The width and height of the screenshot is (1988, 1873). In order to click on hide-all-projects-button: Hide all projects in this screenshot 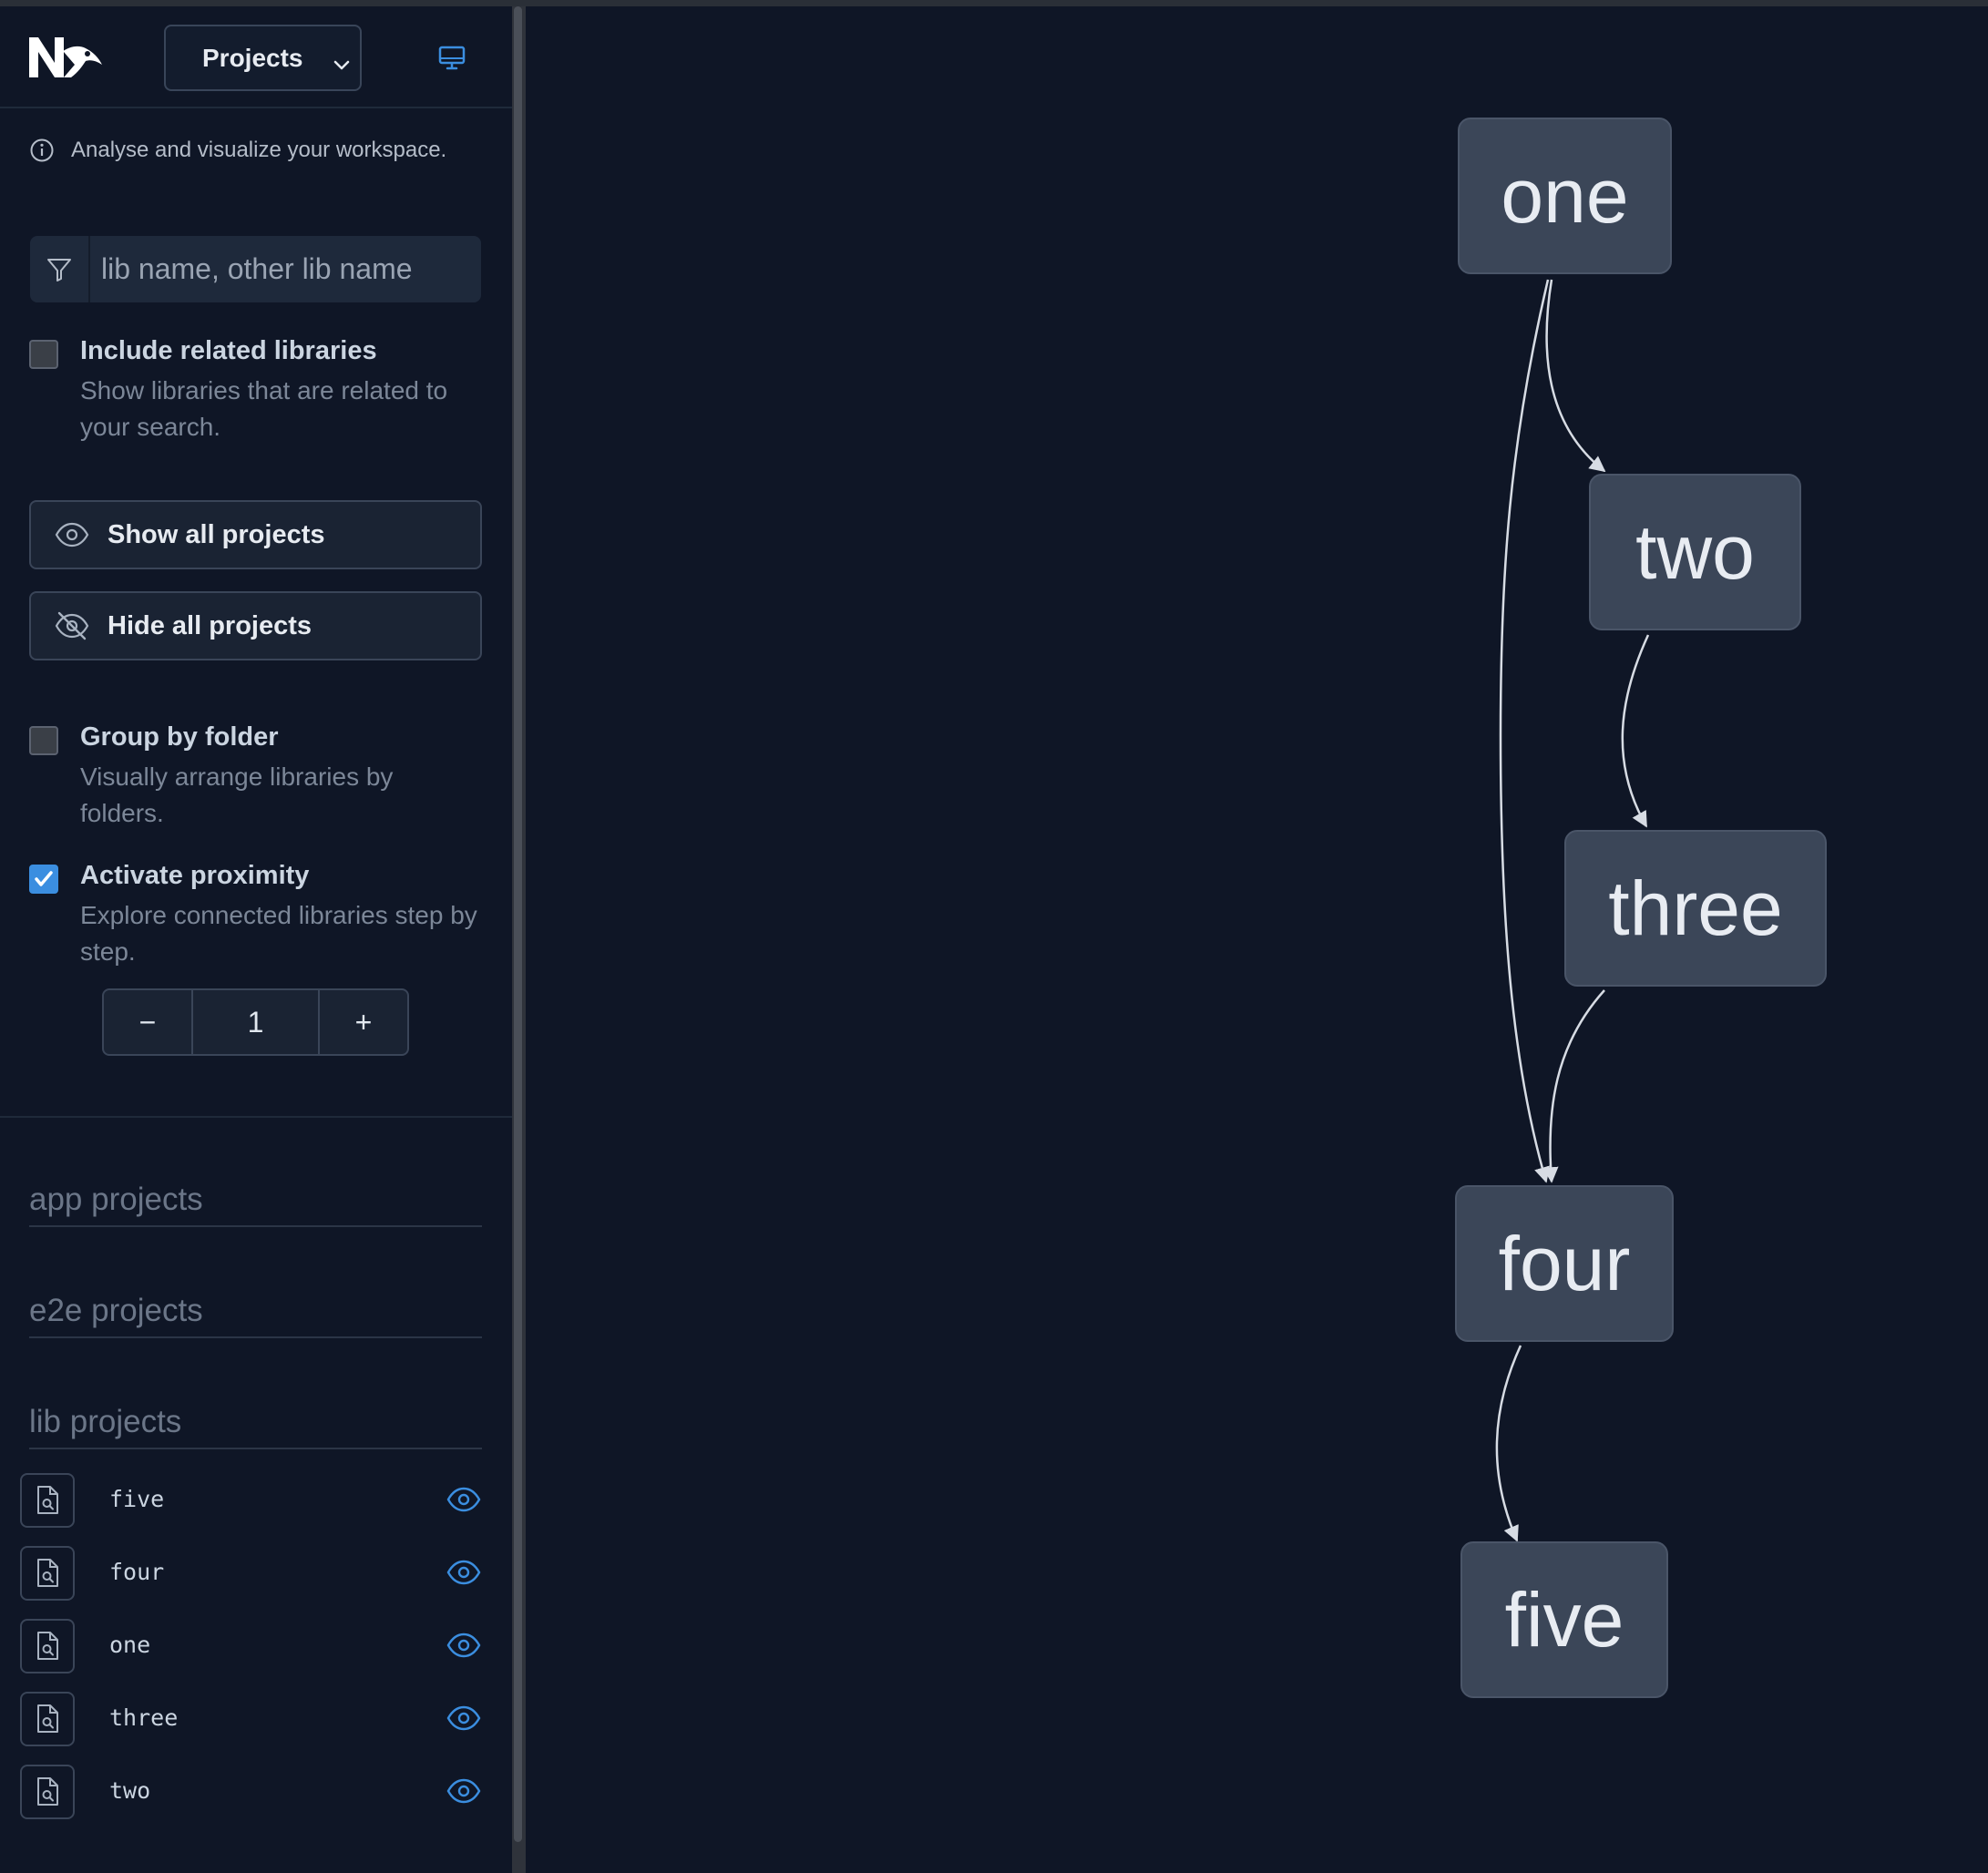, I will do `click(255, 625)`.